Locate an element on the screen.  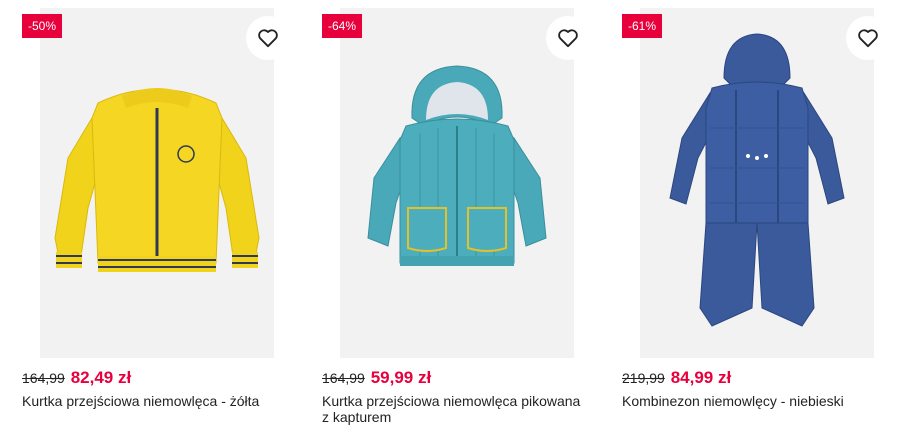
sale-price: 84,99 zł is located at coordinates (701, 377).